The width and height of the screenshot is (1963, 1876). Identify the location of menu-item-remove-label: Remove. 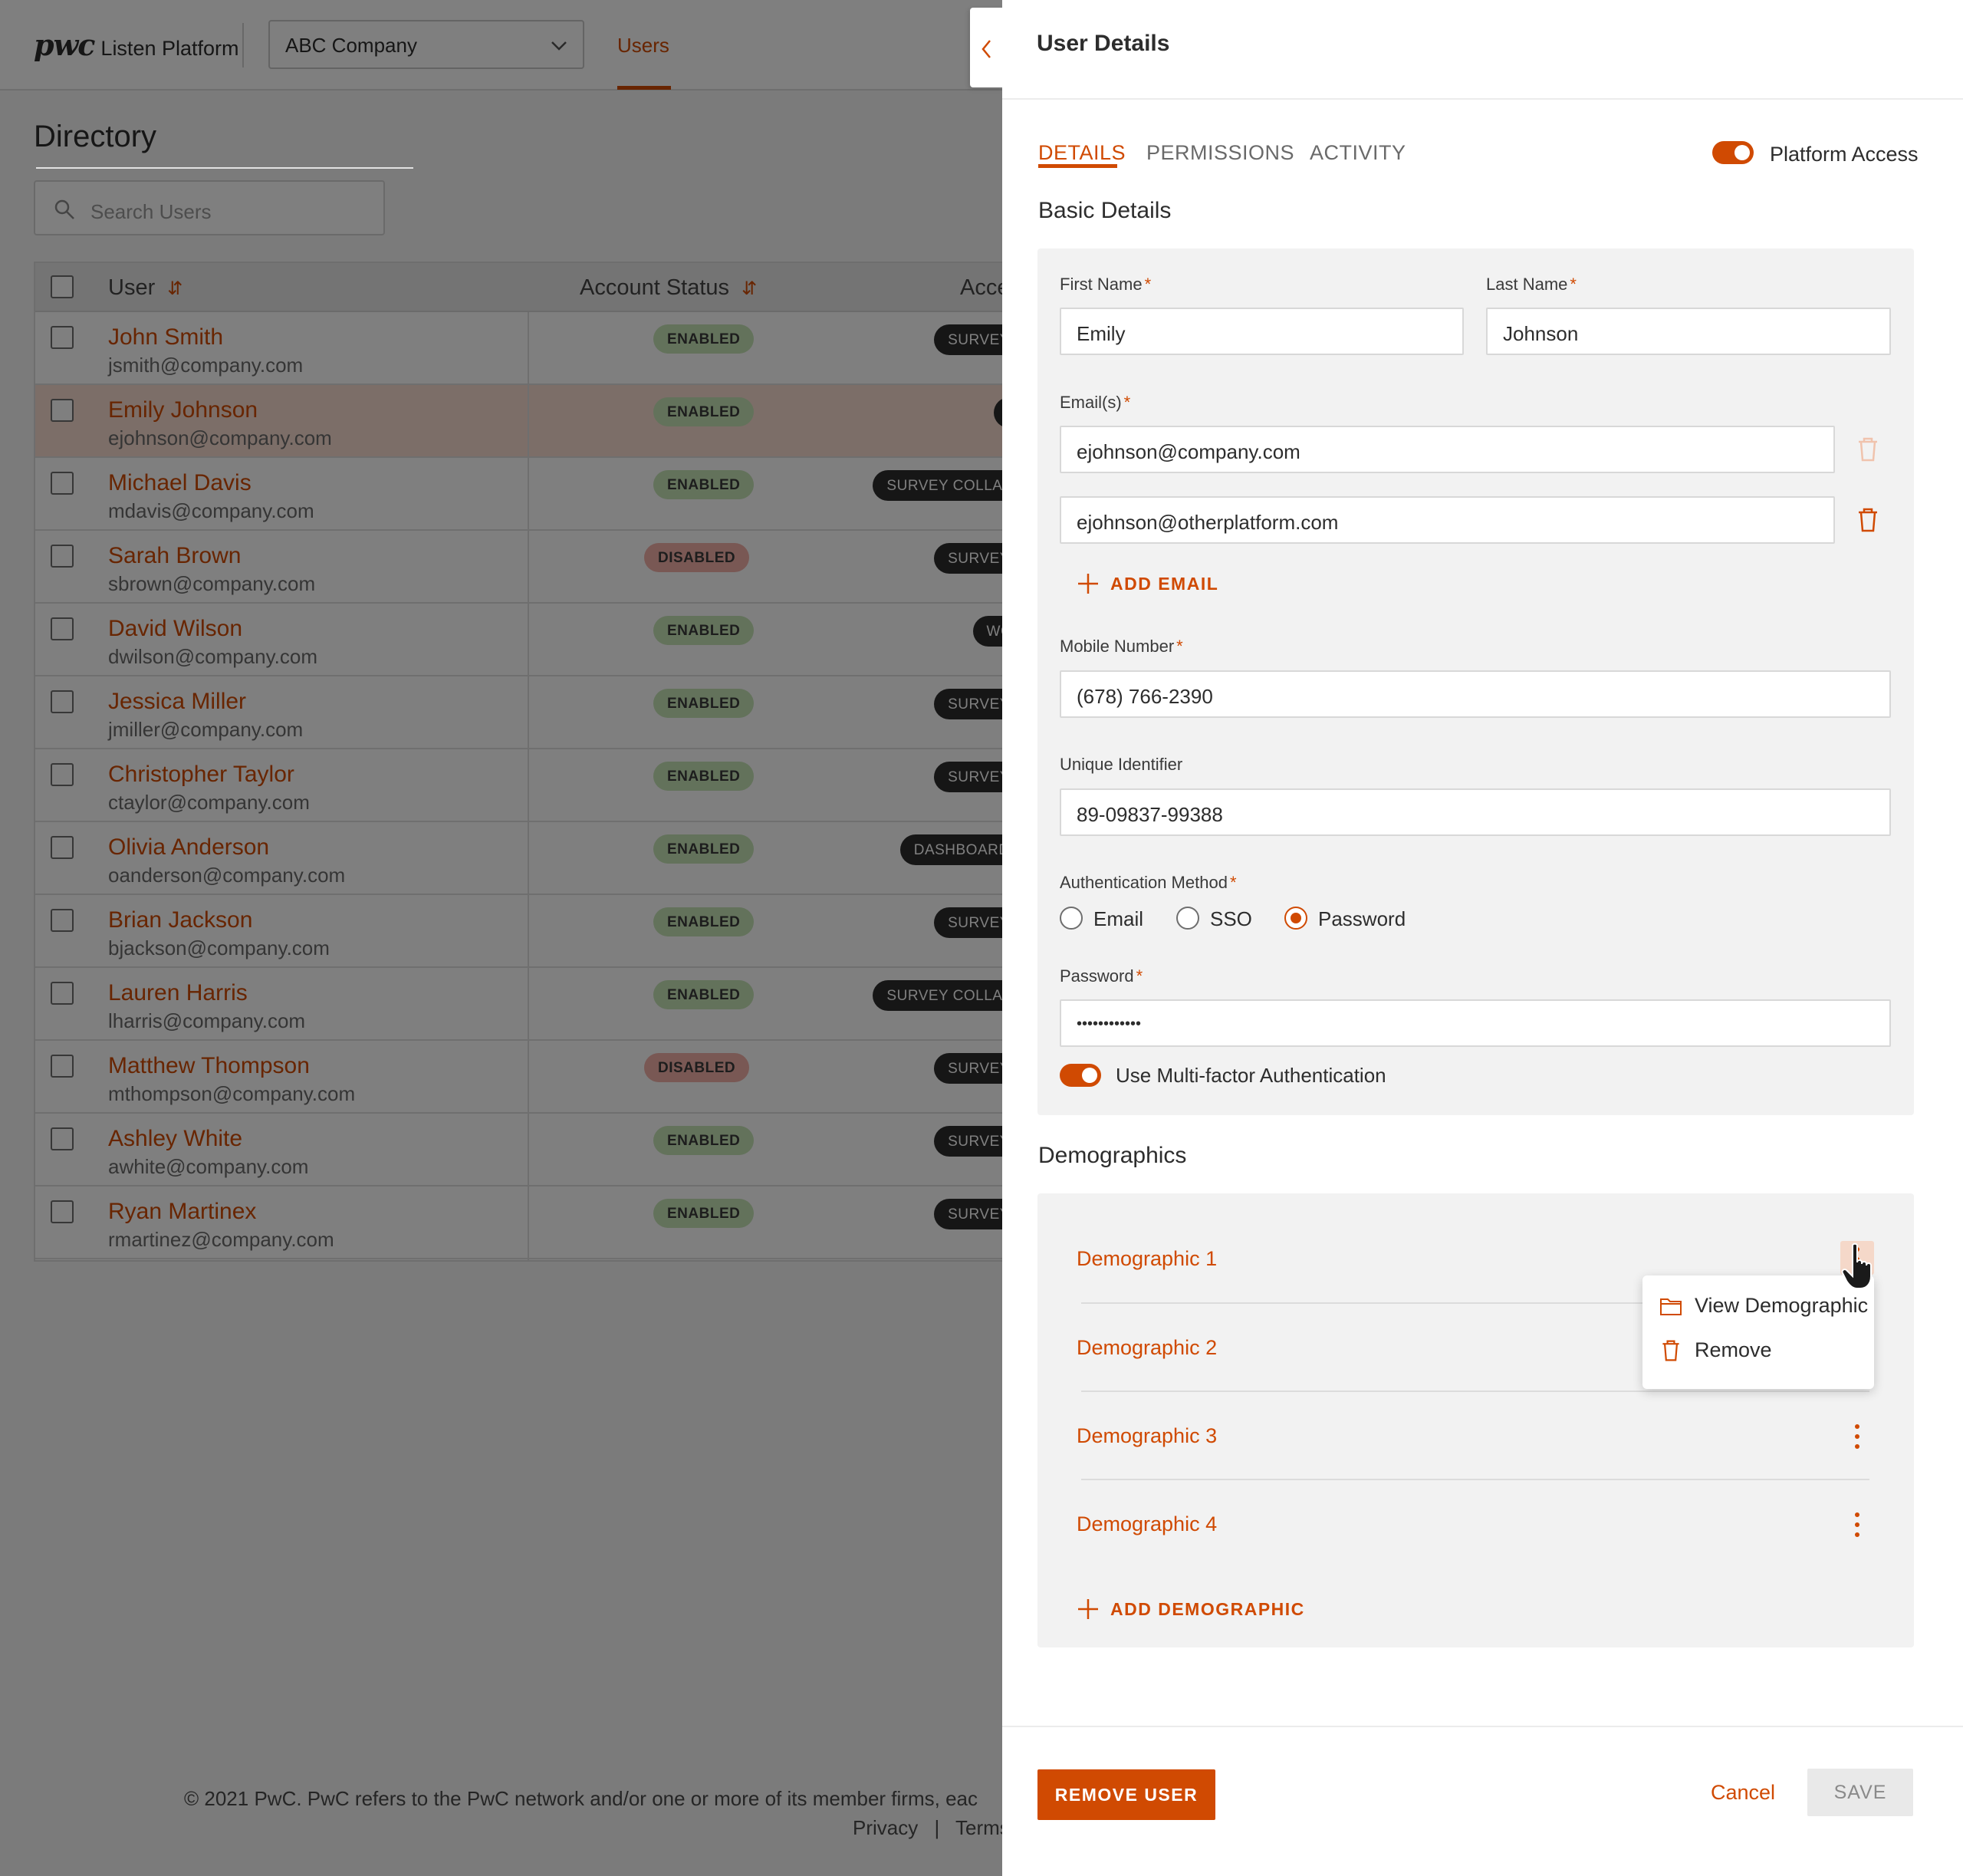
(1733, 1349).